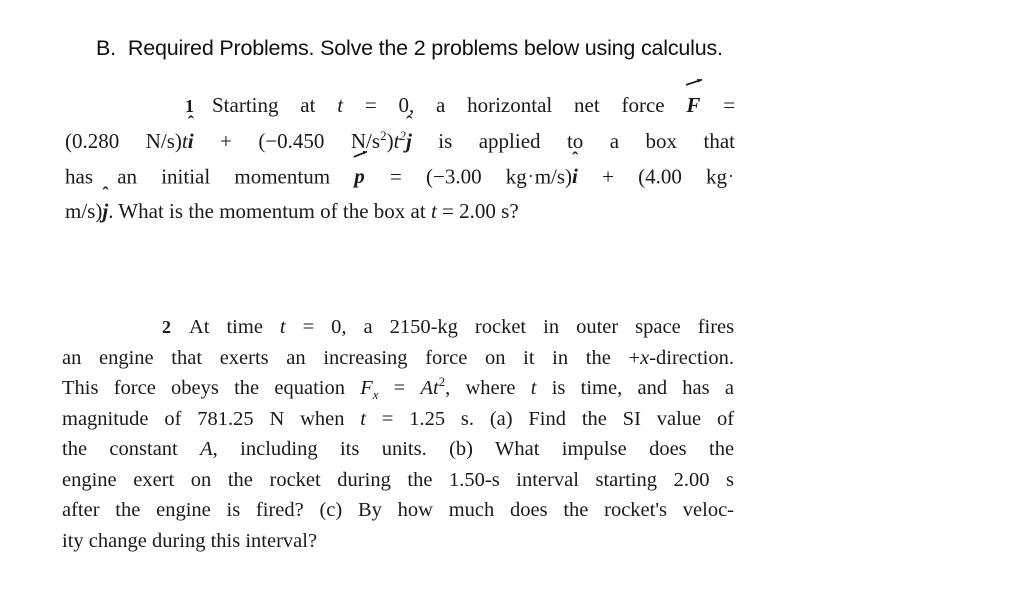 The height and width of the screenshot is (611, 1020). I want to click on math-plus-sign: +, so click(634, 357).